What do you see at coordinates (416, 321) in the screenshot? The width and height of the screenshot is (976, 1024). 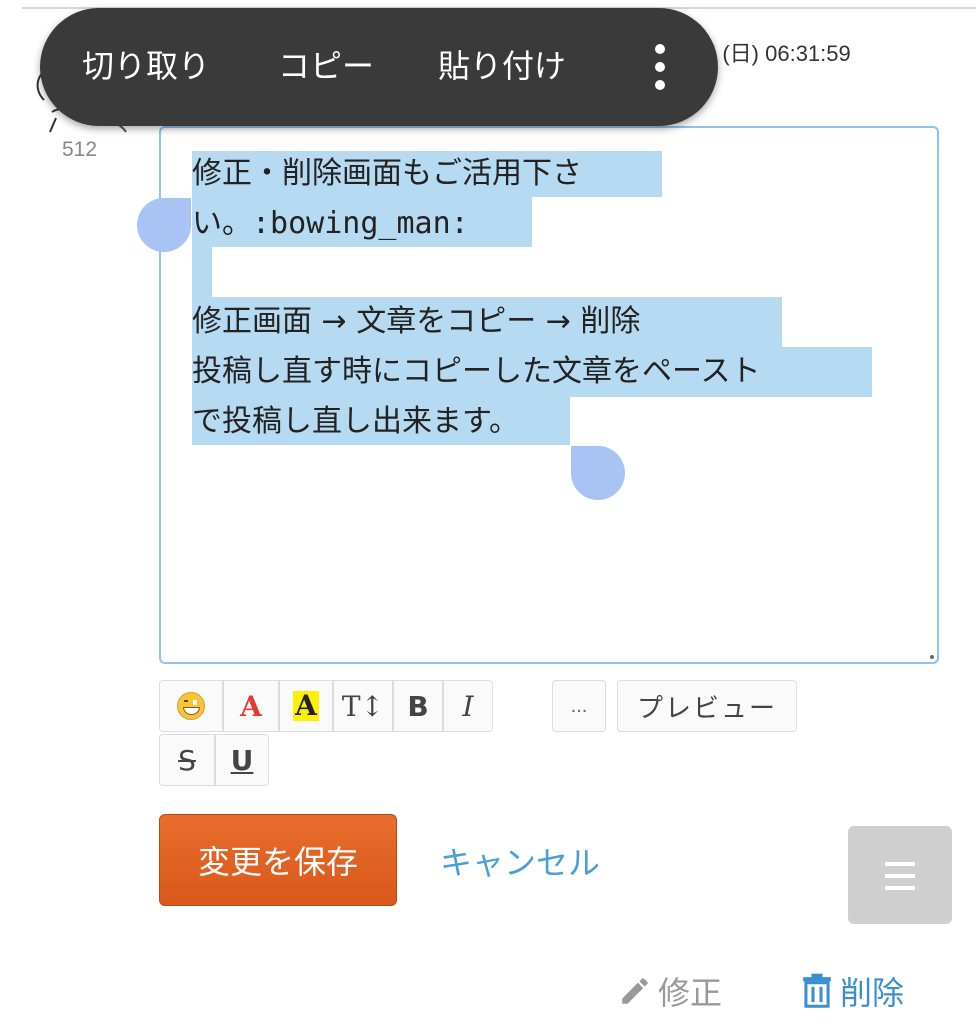 I see `editor-line: 修正画面 → 文章をコピー → 削除` at bounding box center [416, 321].